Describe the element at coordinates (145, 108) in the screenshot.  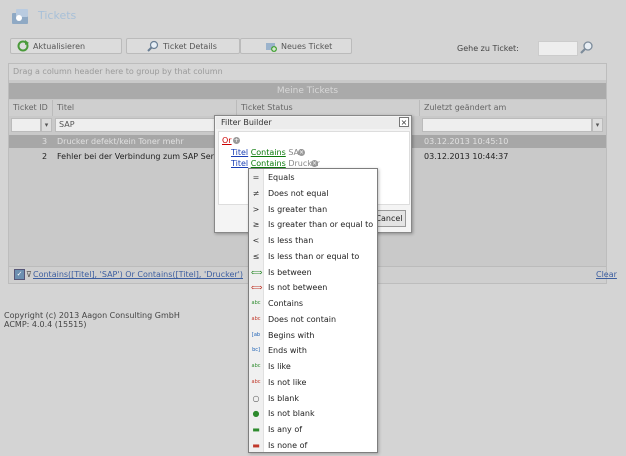
I see `column-header-titel: Titel` at that location.